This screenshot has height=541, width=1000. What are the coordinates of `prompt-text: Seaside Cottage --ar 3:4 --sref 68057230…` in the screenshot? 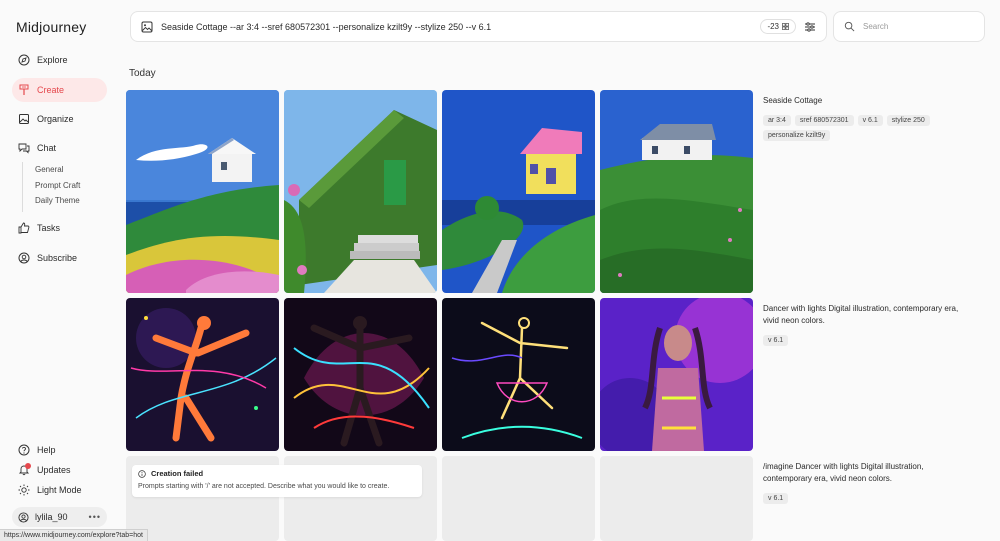 It's located at (456, 27).